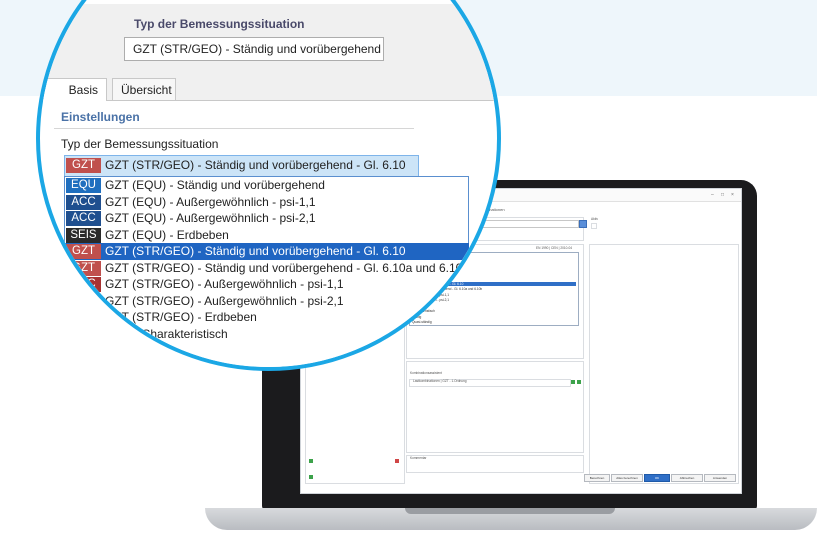 The height and width of the screenshot is (536, 817). What do you see at coordinates (720, 478) in the screenshot?
I see `anwenden-button: Anwenden` at bounding box center [720, 478].